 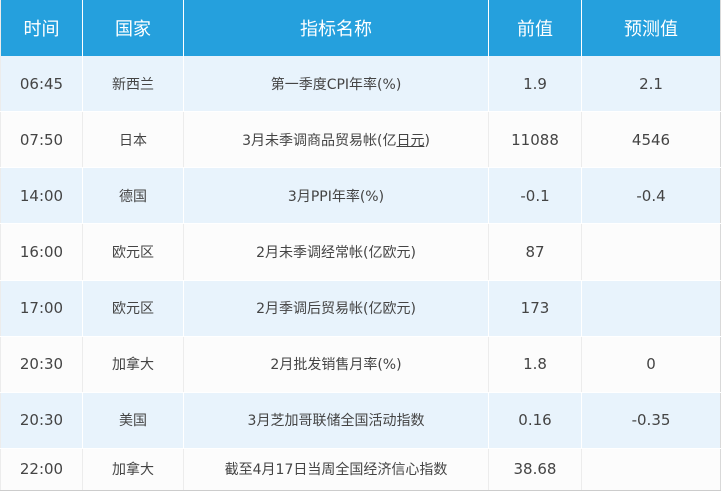 I want to click on previous-cell: 1.9, so click(x=535, y=84).